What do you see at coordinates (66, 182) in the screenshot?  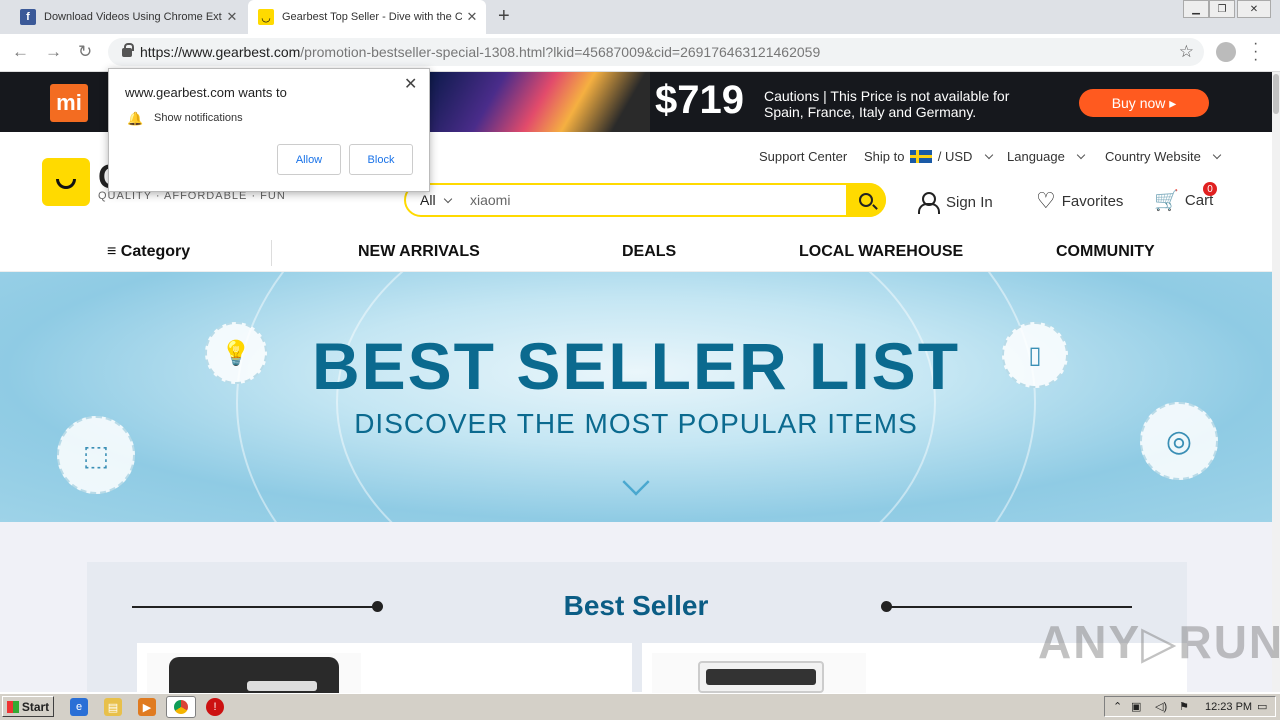 I see `gearbest-logo-icon` at bounding box center [66, 182].